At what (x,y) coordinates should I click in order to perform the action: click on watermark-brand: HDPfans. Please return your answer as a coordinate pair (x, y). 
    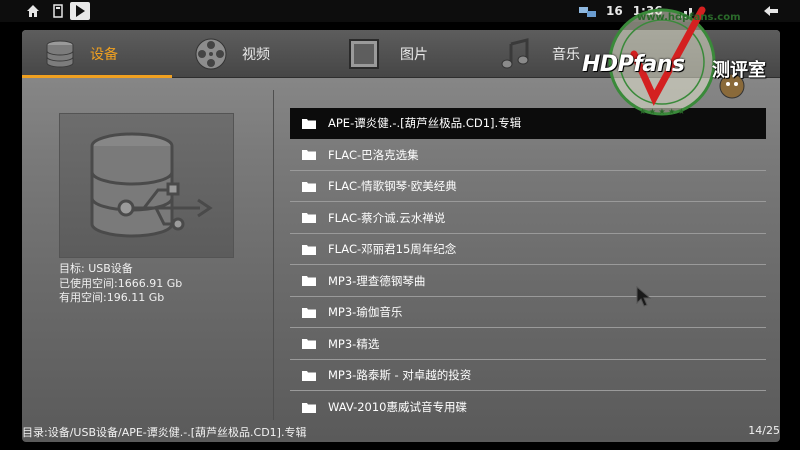
    Looking at the image, I should click on (633, 64).